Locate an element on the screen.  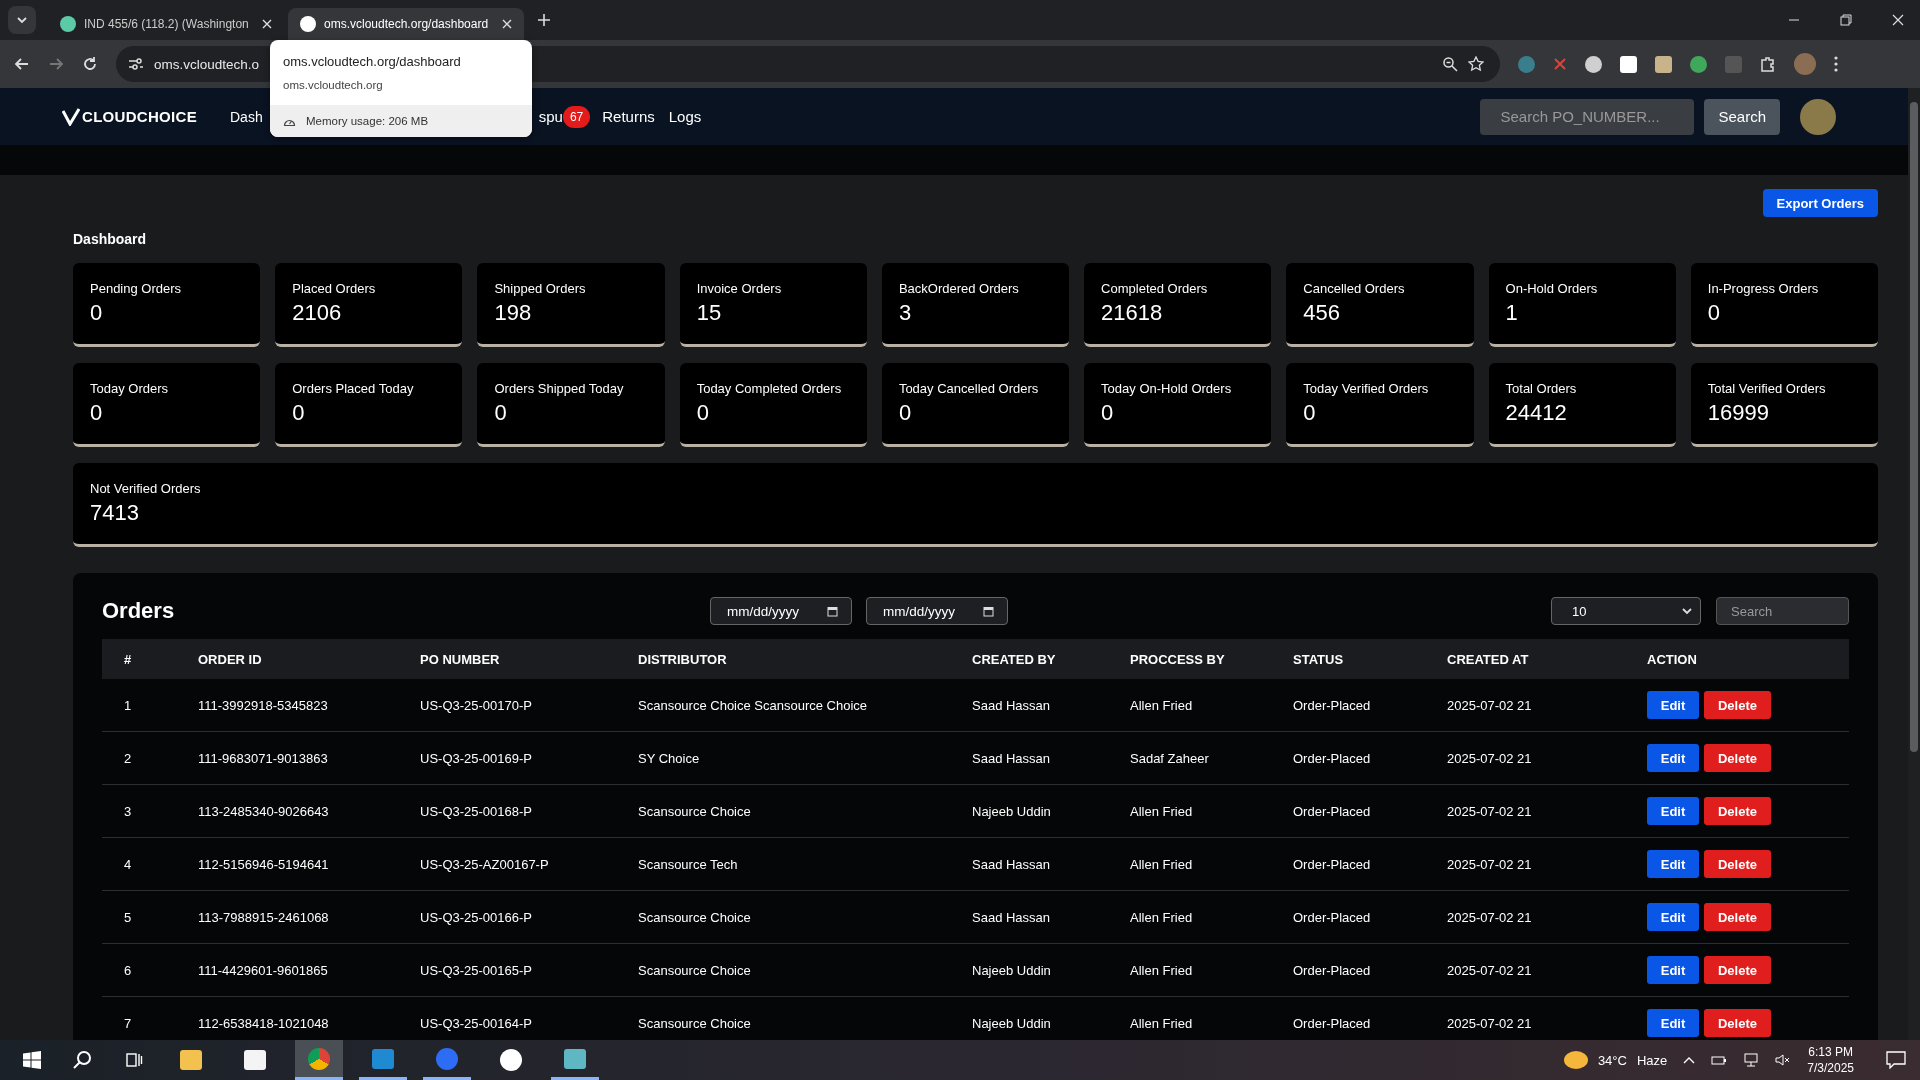
nav-link: Logs is located at coordinates (685, 116).